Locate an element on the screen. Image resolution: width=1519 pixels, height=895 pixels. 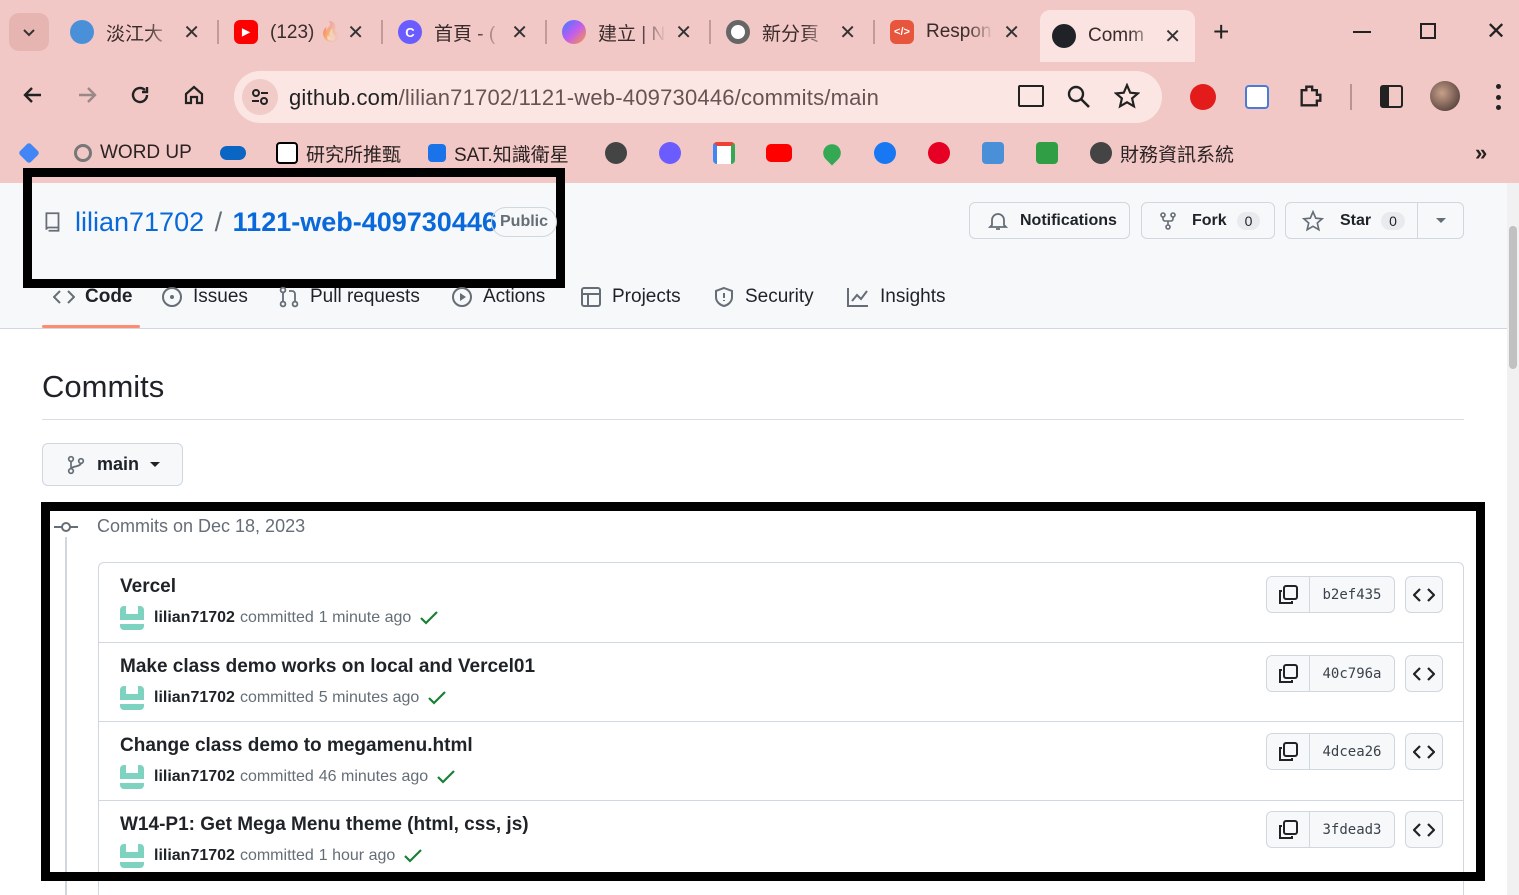
side-panel-icon is located at coordinates (1391, 96).